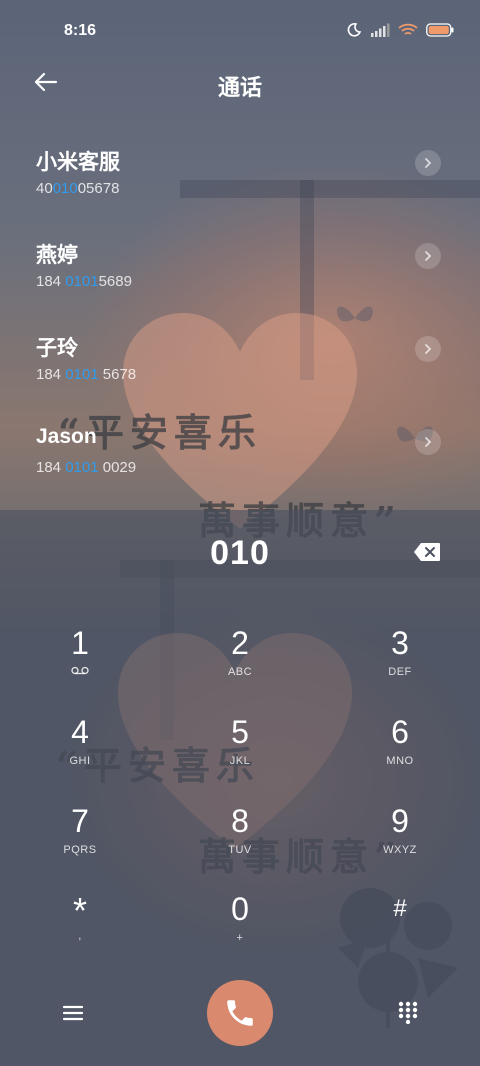  Describe the element at coordinates (240, 643) in the screenshot. I see `key-digit: 2` at that location.